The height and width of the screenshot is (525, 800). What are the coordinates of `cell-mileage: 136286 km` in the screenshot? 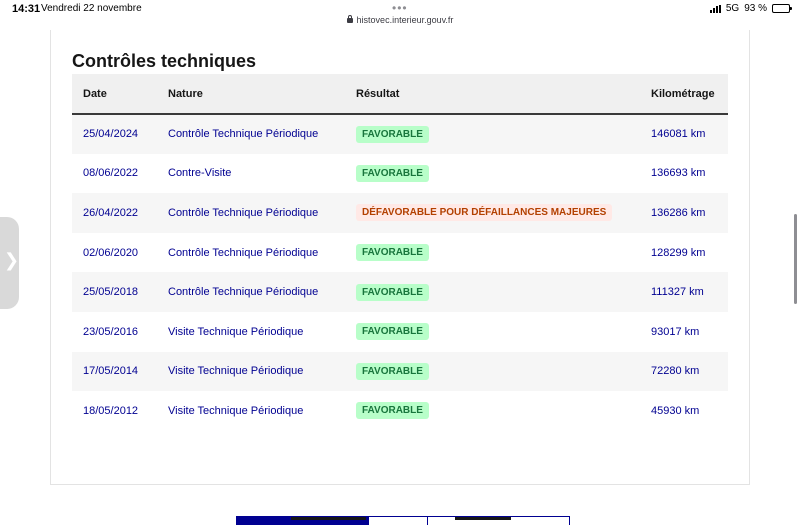 It's located at (689, 213).